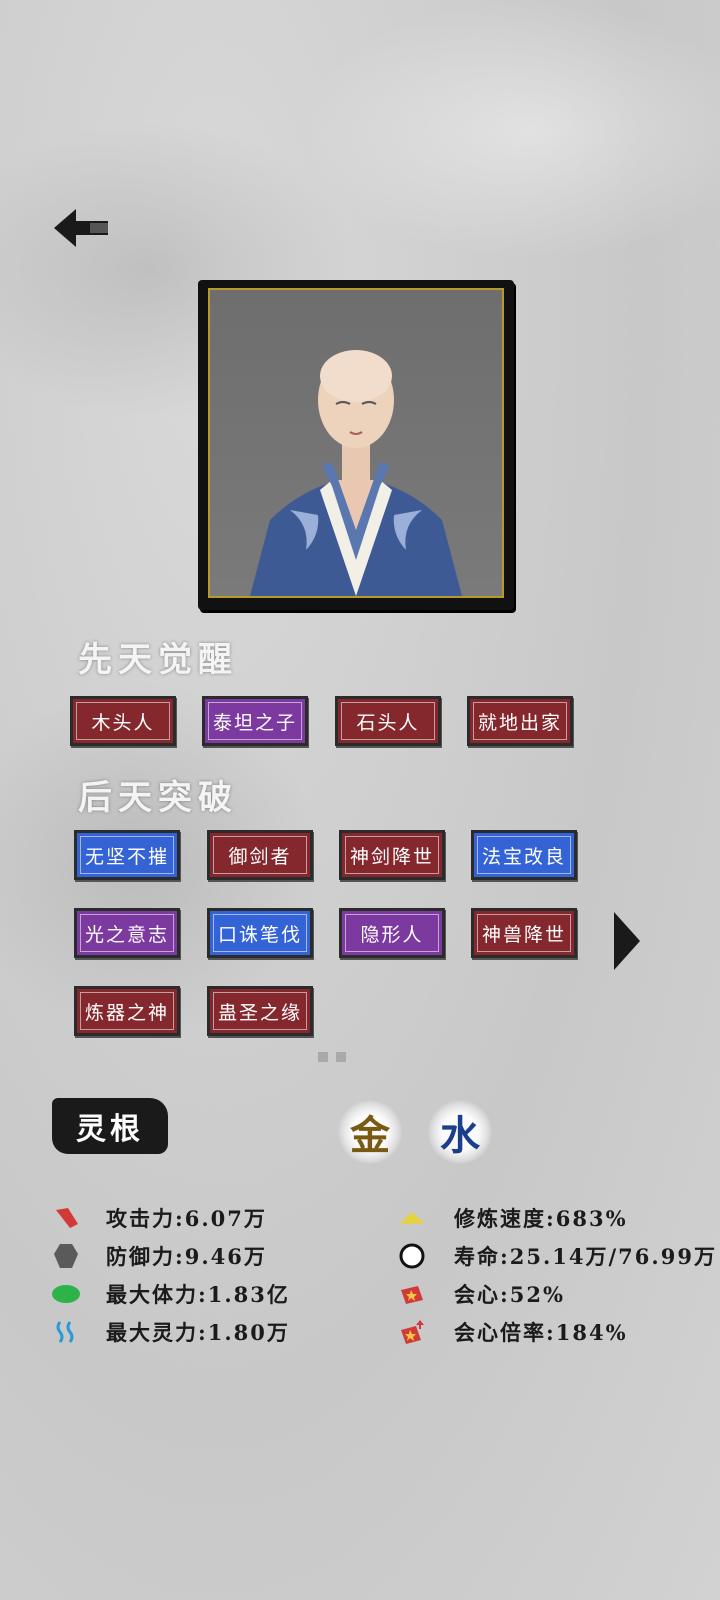 This screenshot has width=720, height=1600. I want to click on stat-critical: 会心:52%, so click(481, 1294).